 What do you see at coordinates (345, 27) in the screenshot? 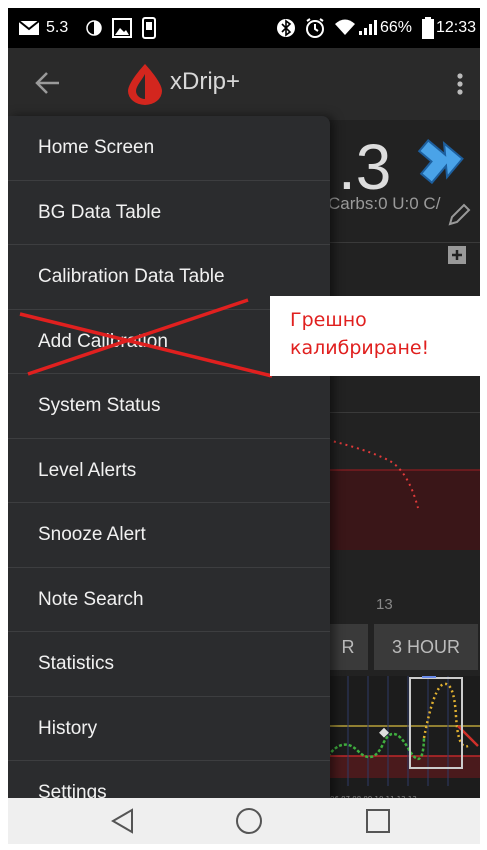
I see `wifi-icon` at bounding box center [345, 27].